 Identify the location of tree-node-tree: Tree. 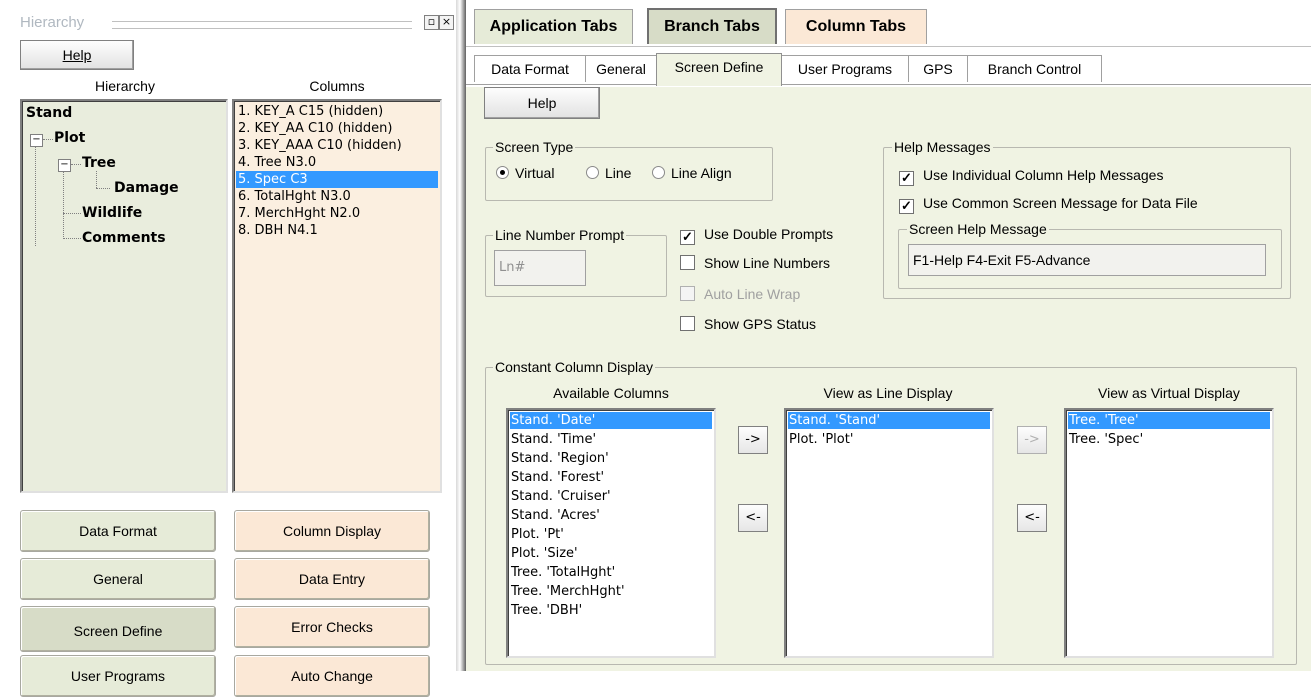
(99, 163).